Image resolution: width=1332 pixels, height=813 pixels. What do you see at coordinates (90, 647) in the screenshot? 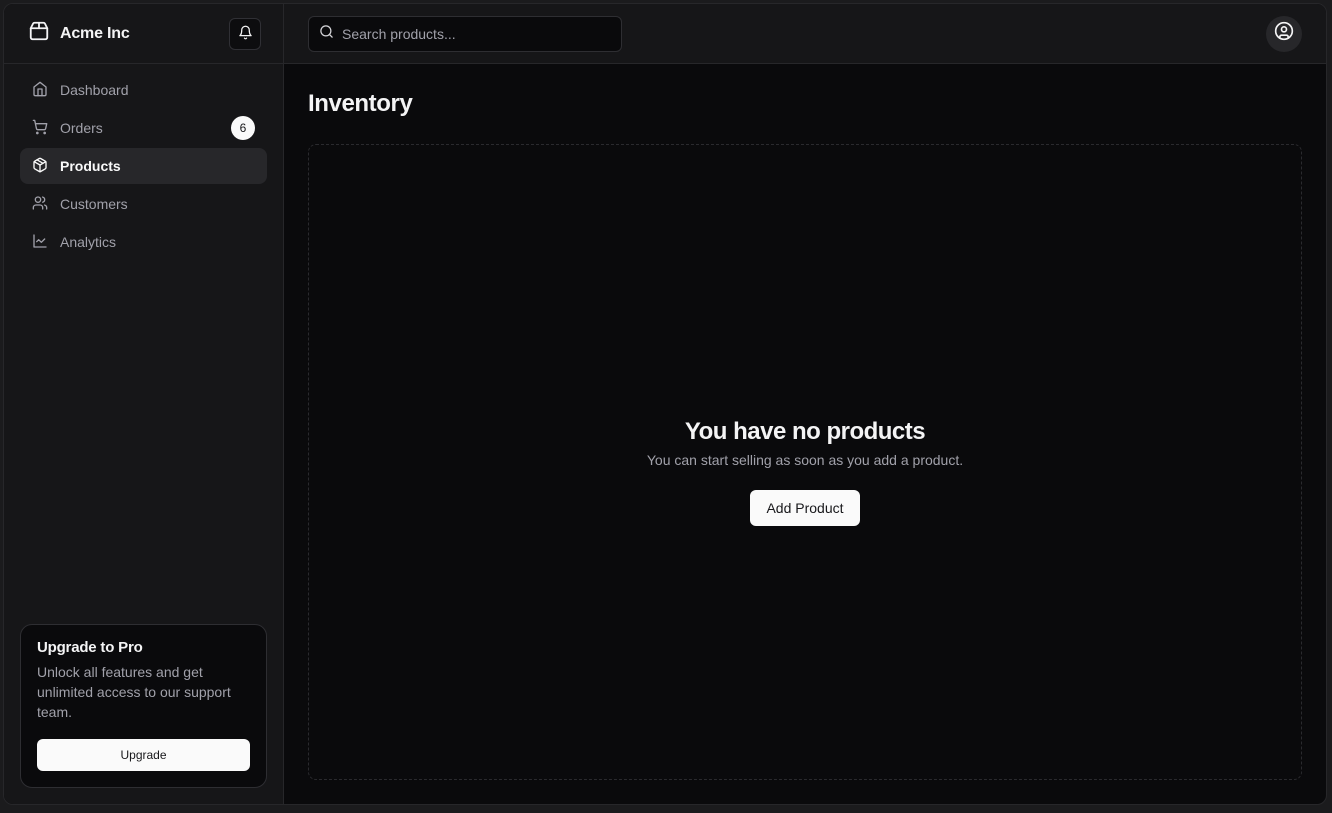
I see `upgrade-title: Upgrade to Pro` at bounding box center [90, 647].